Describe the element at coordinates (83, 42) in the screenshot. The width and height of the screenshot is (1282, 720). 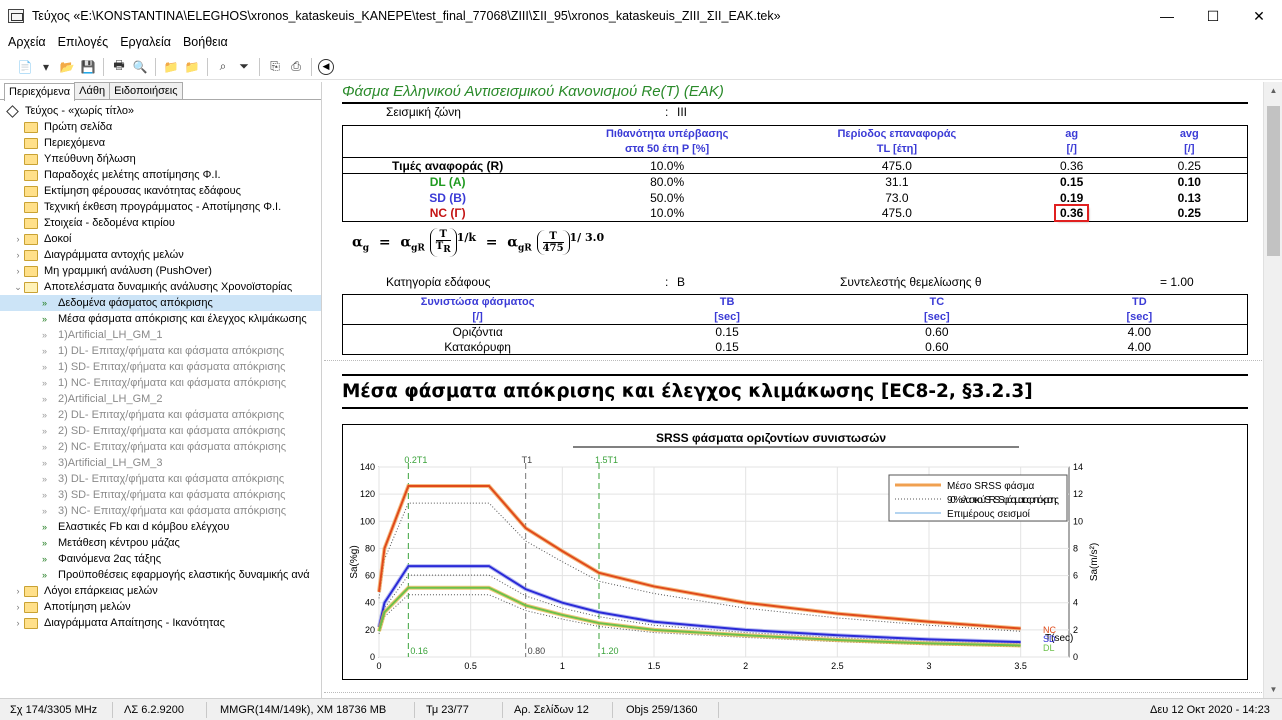
I see `menu-options: Επιλογές` at that location.